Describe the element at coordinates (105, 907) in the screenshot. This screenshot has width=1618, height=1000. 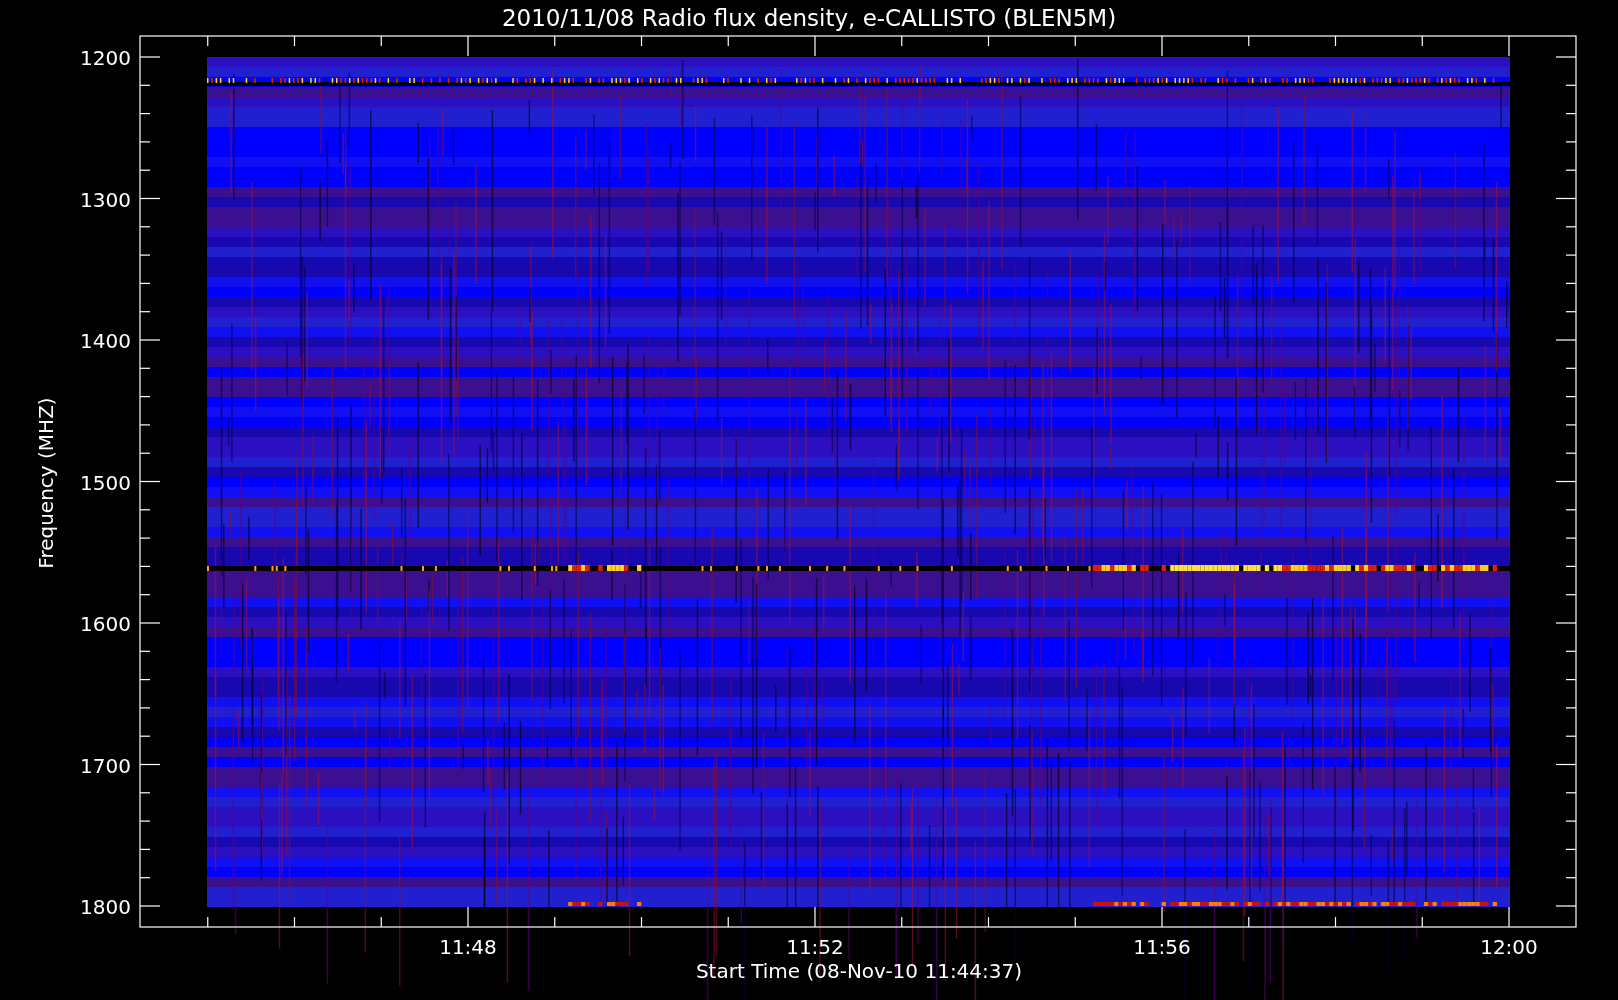
I see `y-tick-label: 1800` at that location.